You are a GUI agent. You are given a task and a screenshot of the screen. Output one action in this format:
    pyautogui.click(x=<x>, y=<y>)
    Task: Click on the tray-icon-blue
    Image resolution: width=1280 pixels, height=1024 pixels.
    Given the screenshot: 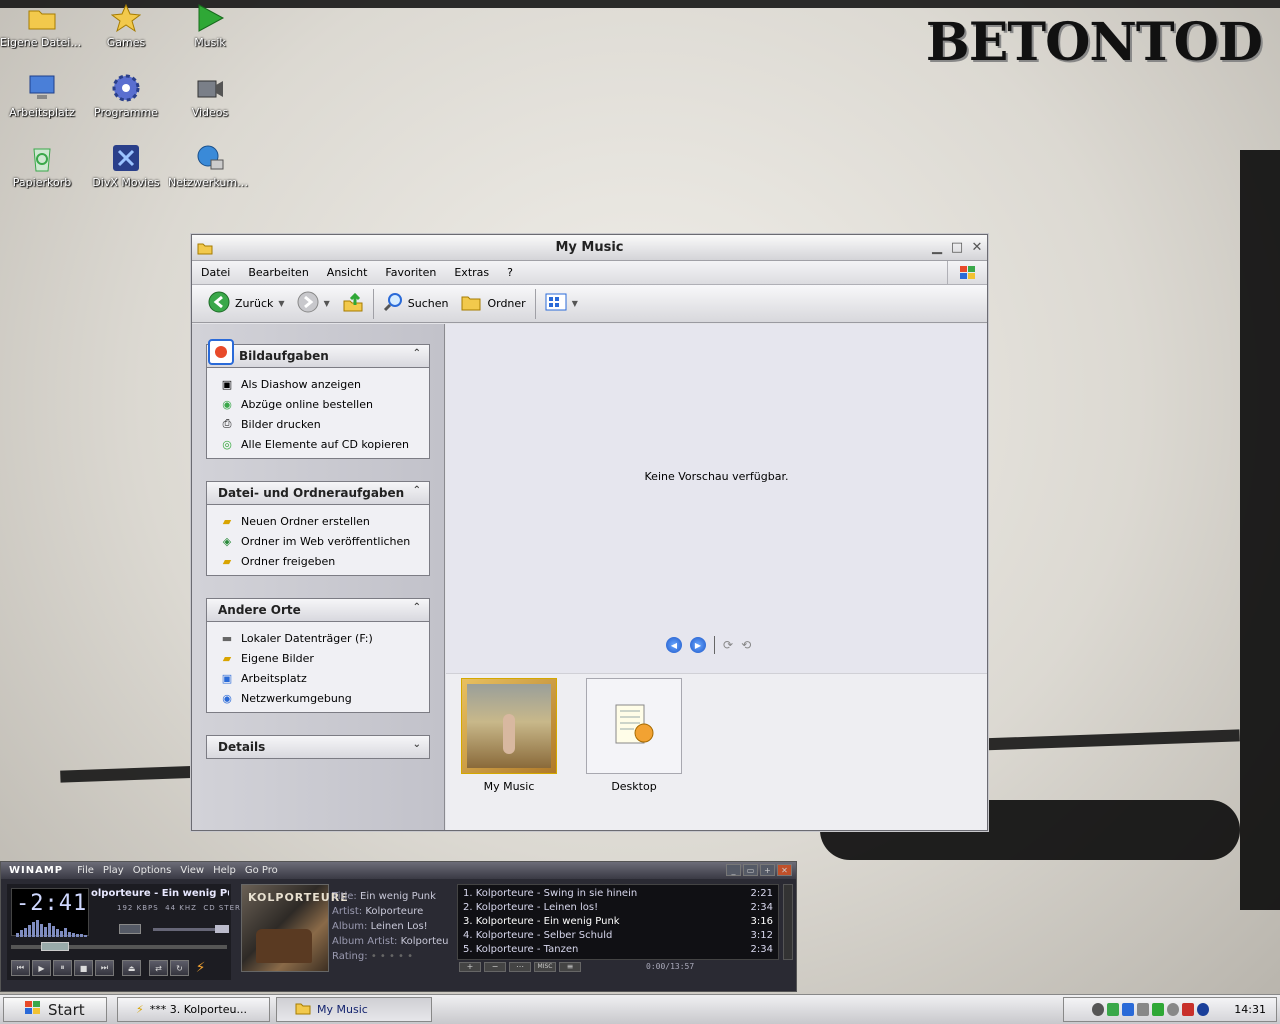 What is the action you would take?
    pyautogui.click(x=1203, y=1009)
    